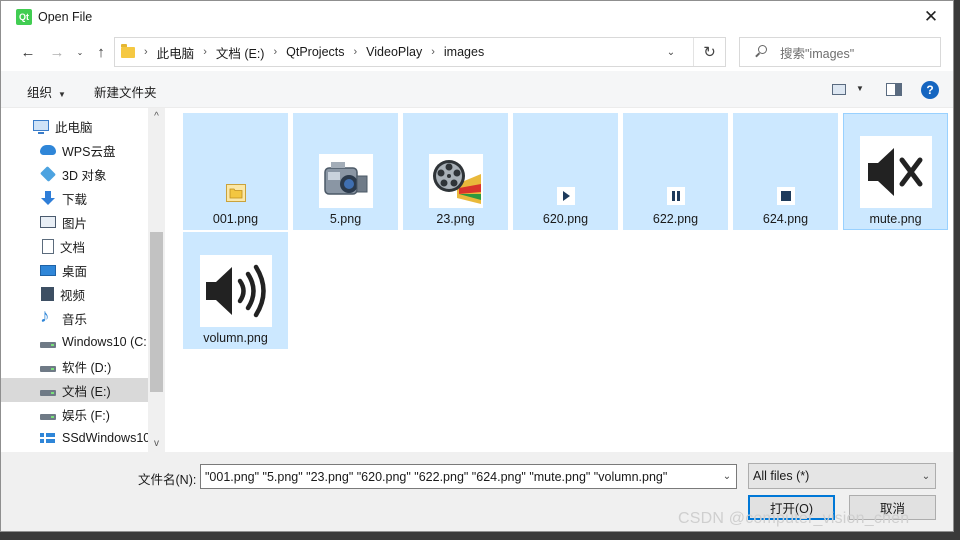  I want to click on sidebar-item-label: 下载, so click(75, 199).